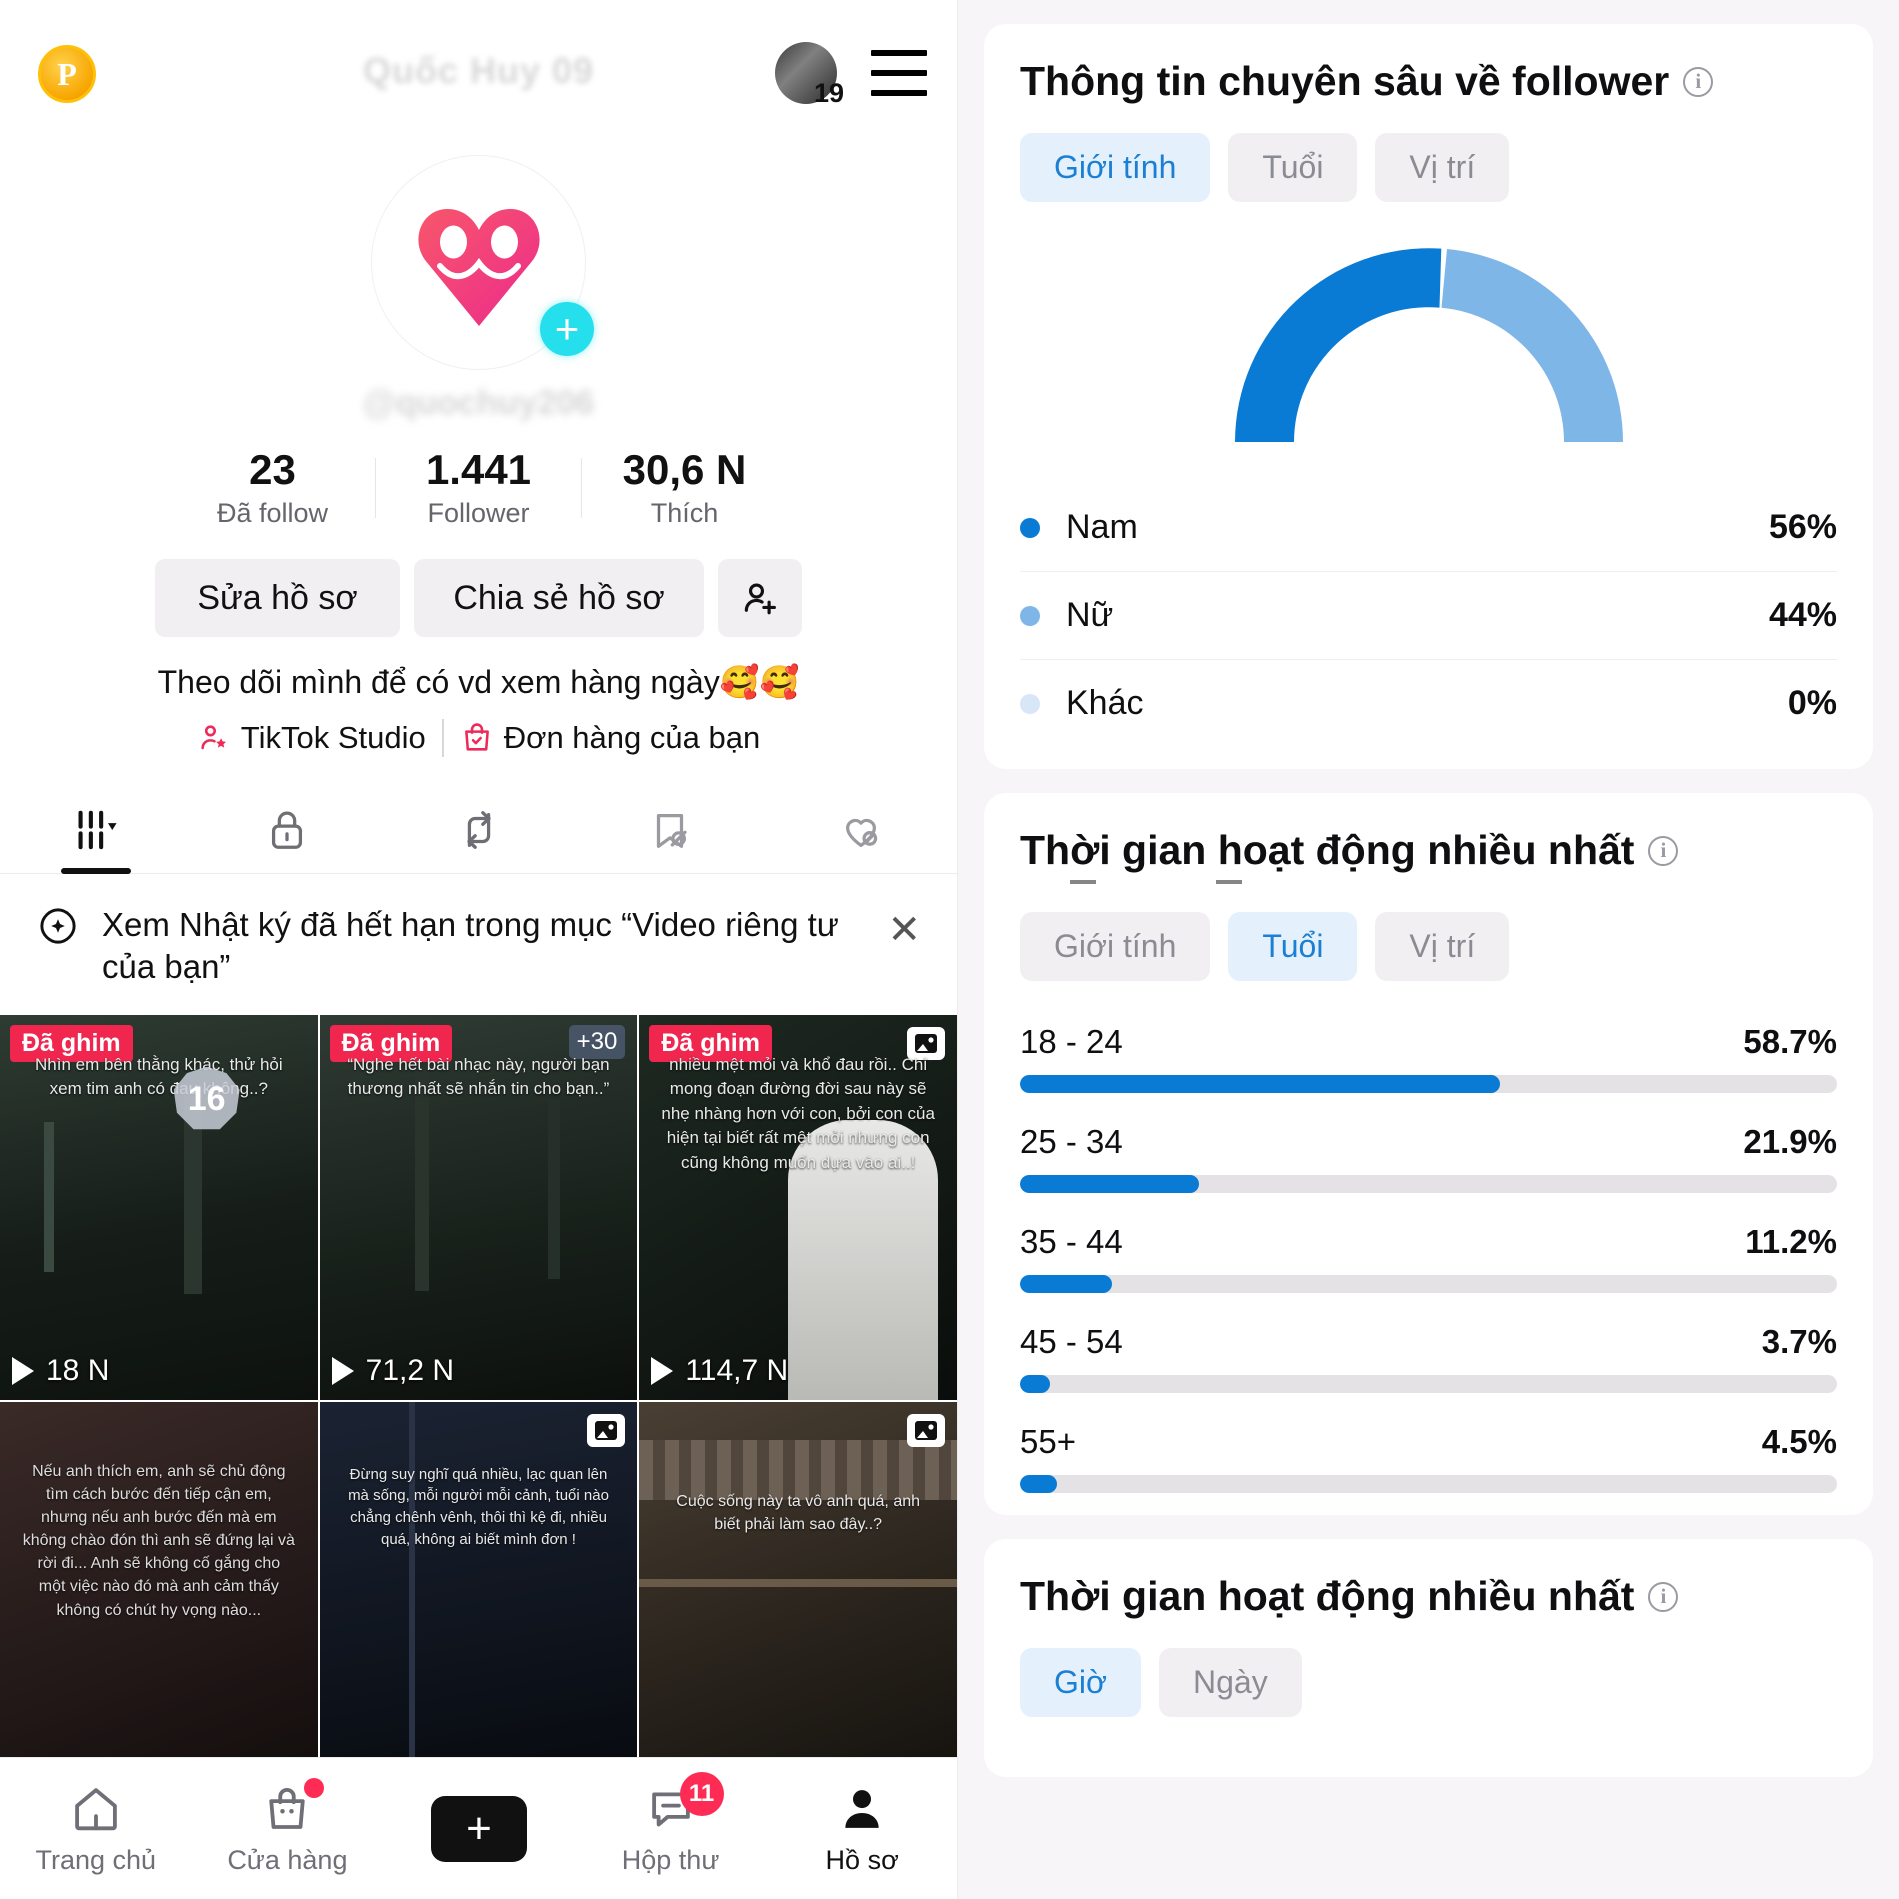 The height and width of the screenshot is (1899, 1899). What do you see at coordinates (925, 1430) in the screenshot?
I see `photo-album-icon` at bounding box center [925, 1430].